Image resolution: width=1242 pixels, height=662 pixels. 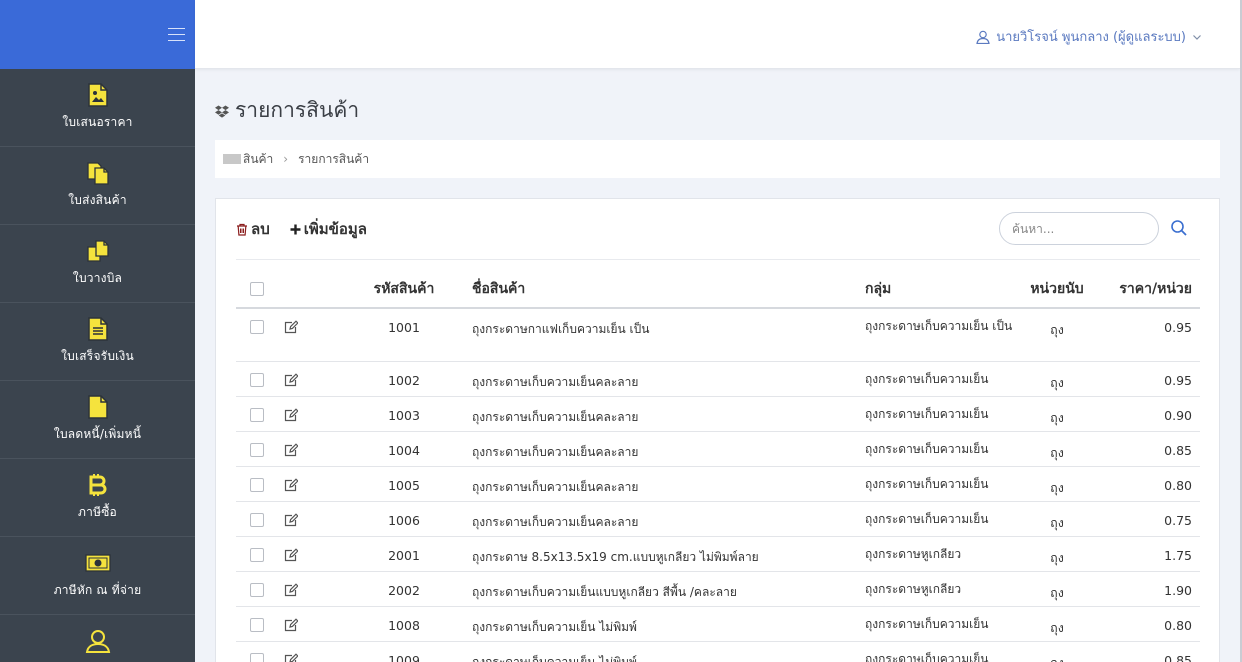 What do you see at coordinates (404, 589) in the screenshot?
I see `cell-code: 2002` at bounding box center [404, 589].